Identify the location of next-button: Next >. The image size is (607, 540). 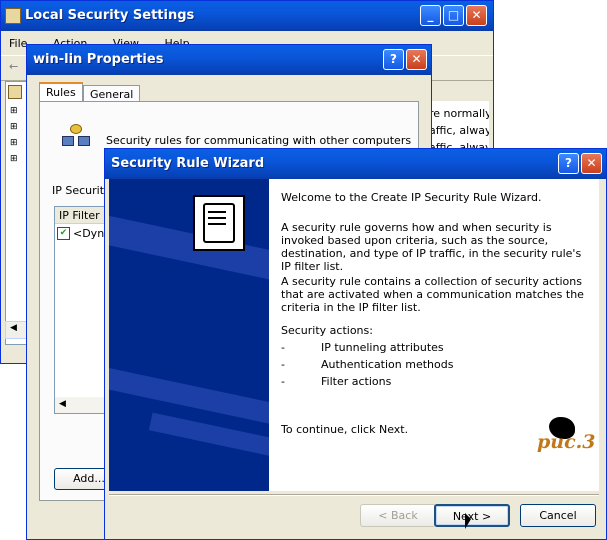
(472, 515).